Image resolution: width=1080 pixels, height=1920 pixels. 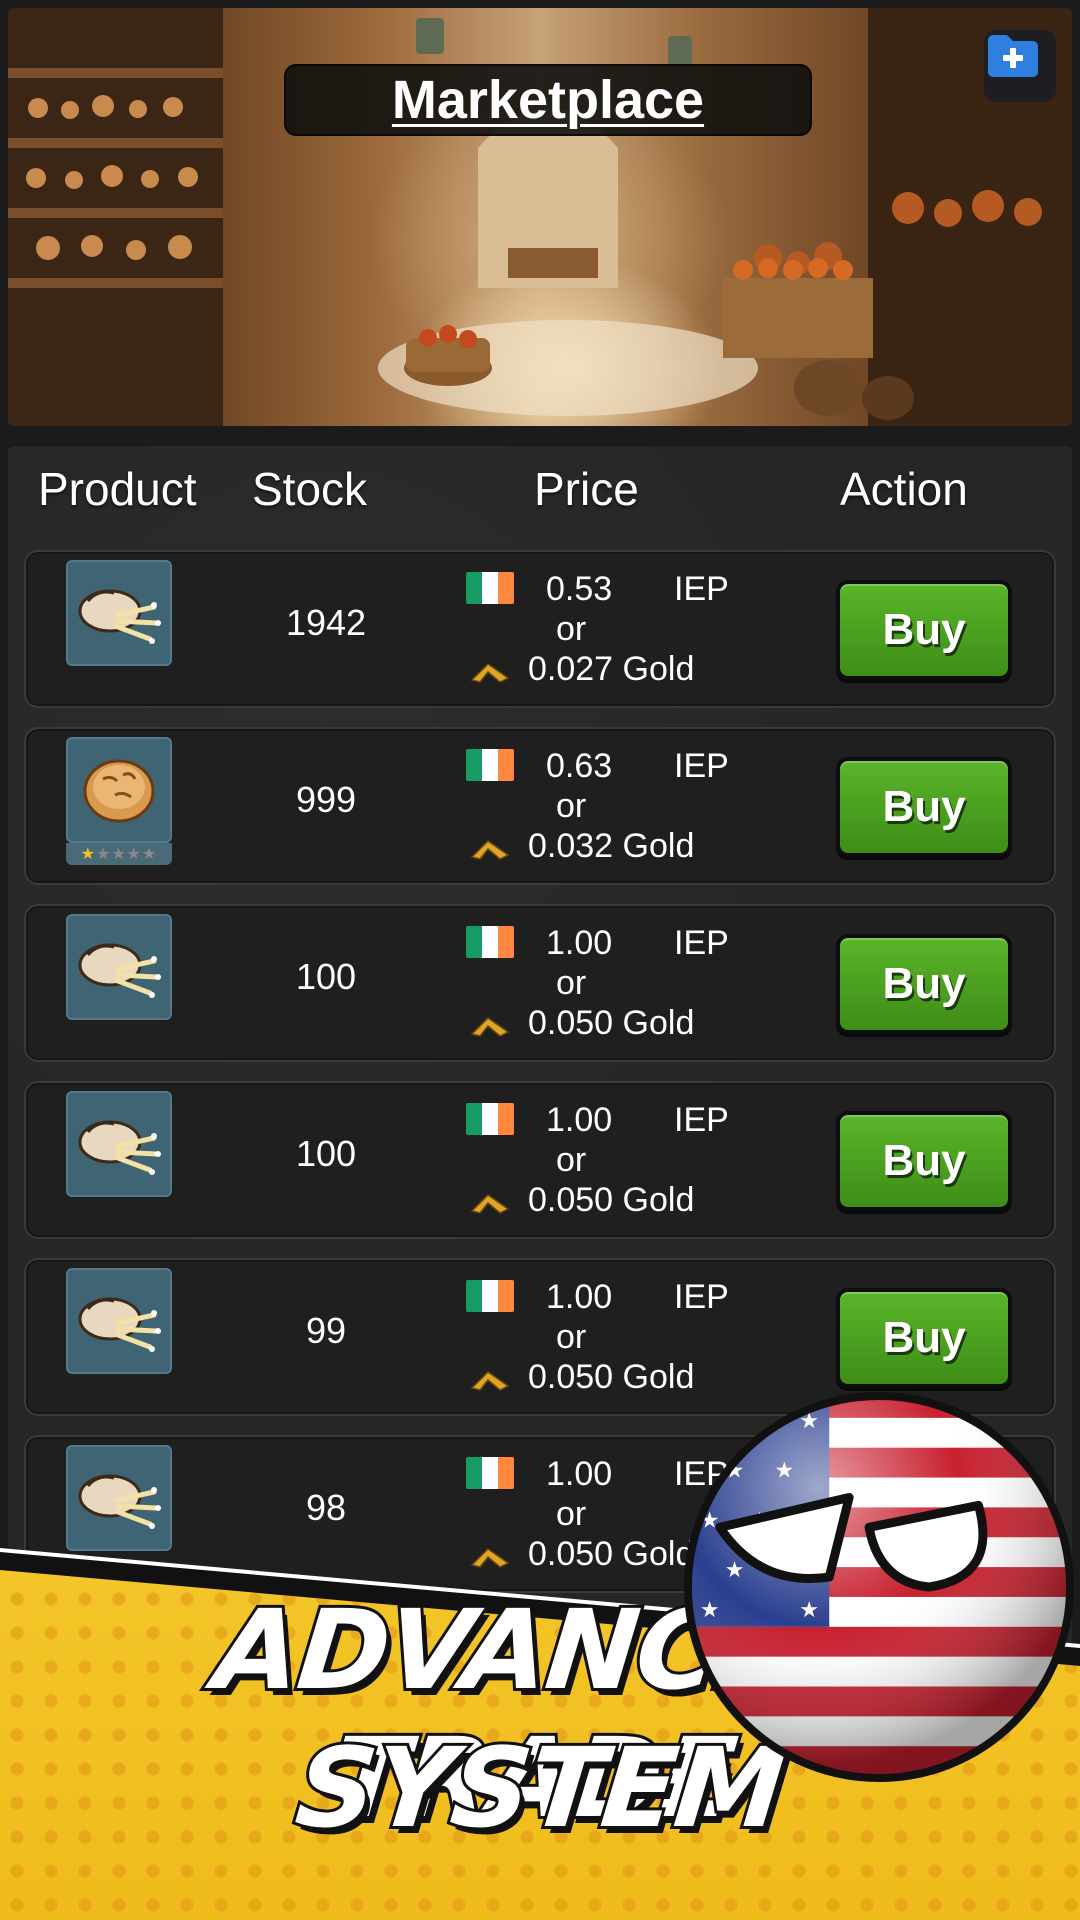 I want to click on stock-value: 999, so click(x=326, y=799).